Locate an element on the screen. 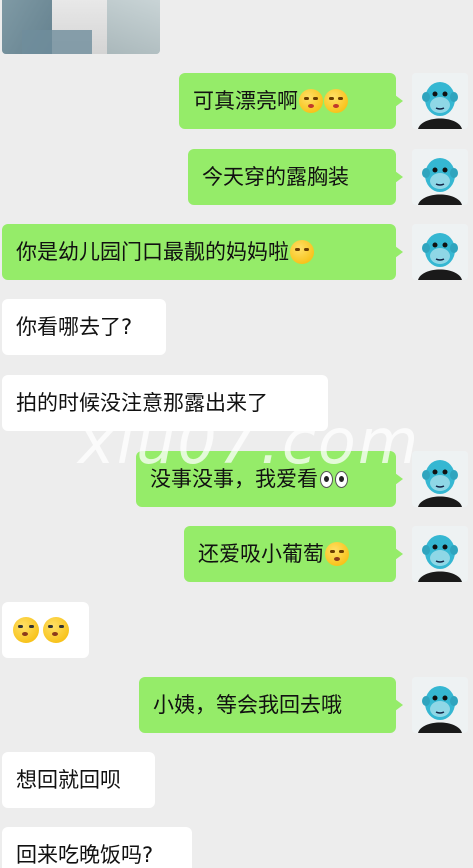 Image resolution: width=473 pixels, height=868 pixels. message-bubble: 你是幼儿园门口最靓的妈妈啦 is located at coordinates (202, 252).